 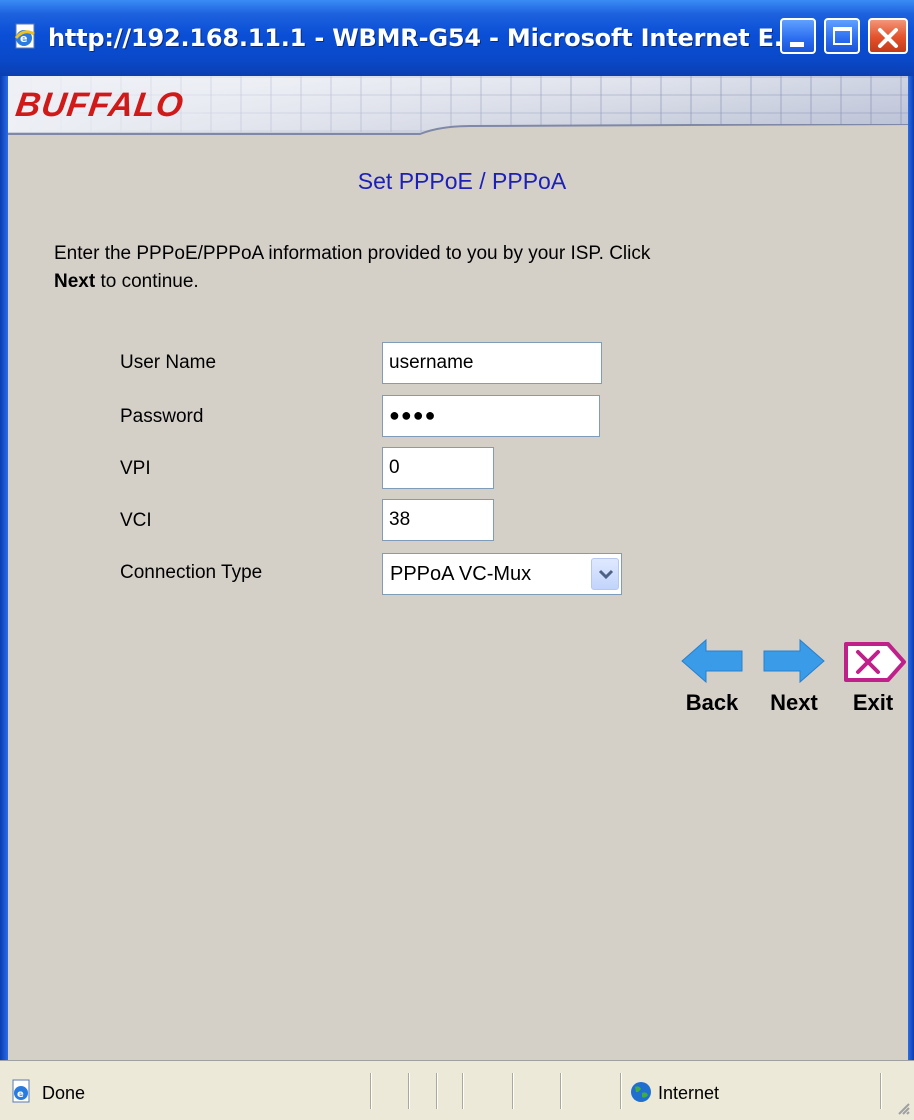 I want to click on vci-label: VCI, so click(x=136, y=520).